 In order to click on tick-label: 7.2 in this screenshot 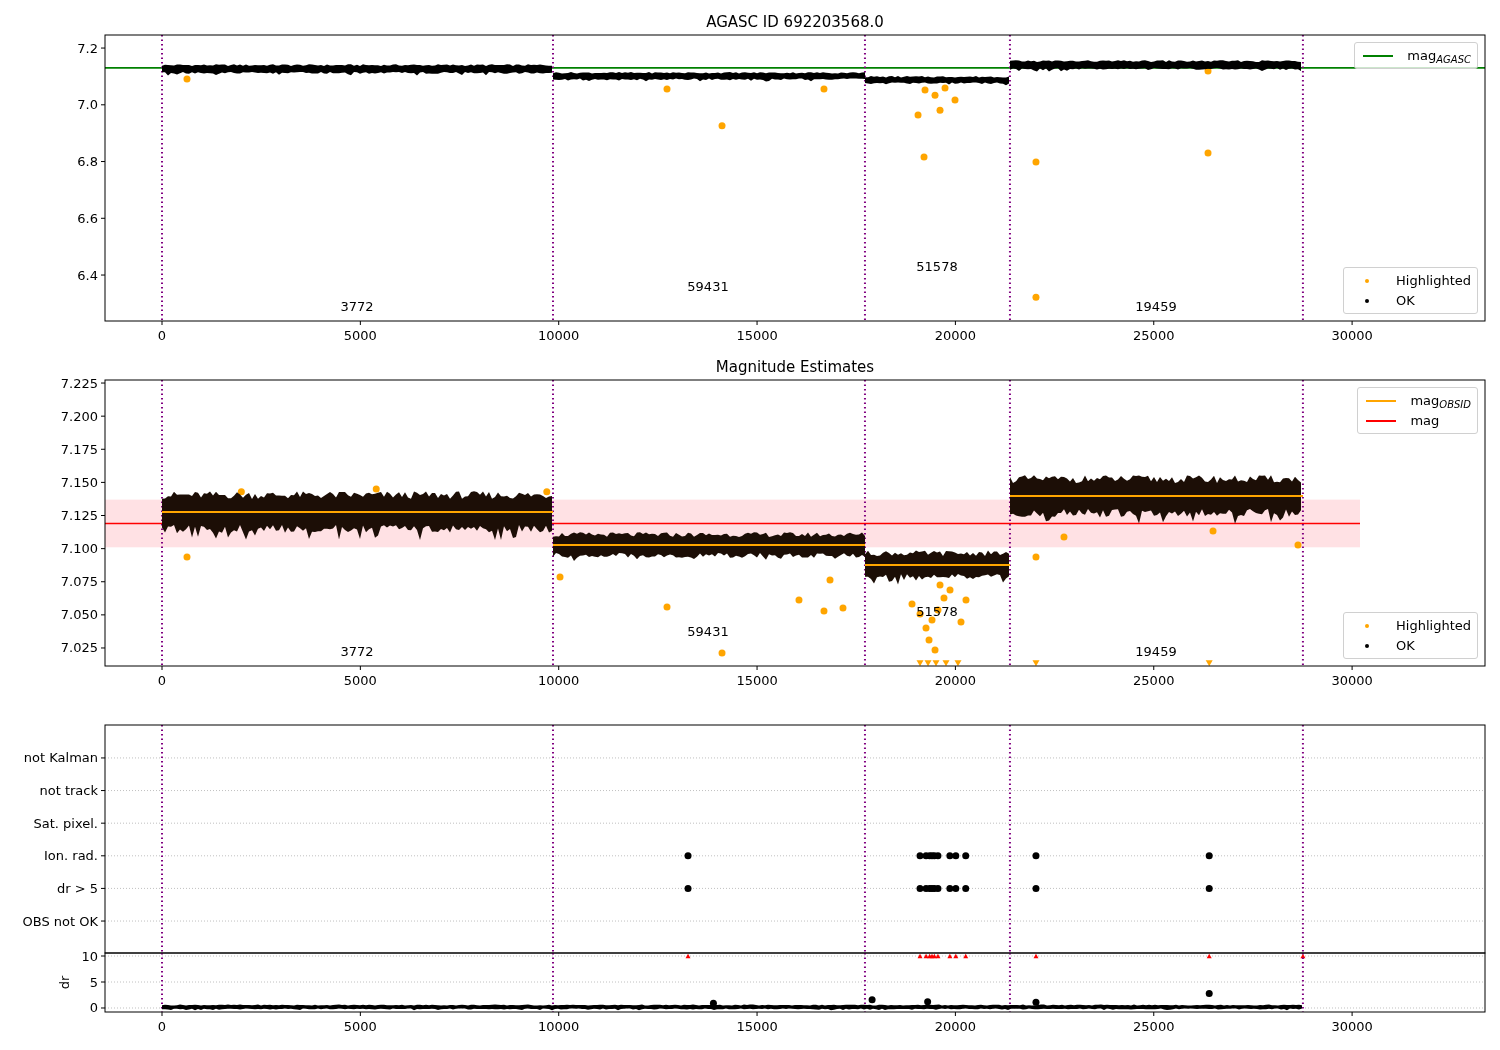, I will do `click(87, 48)`.